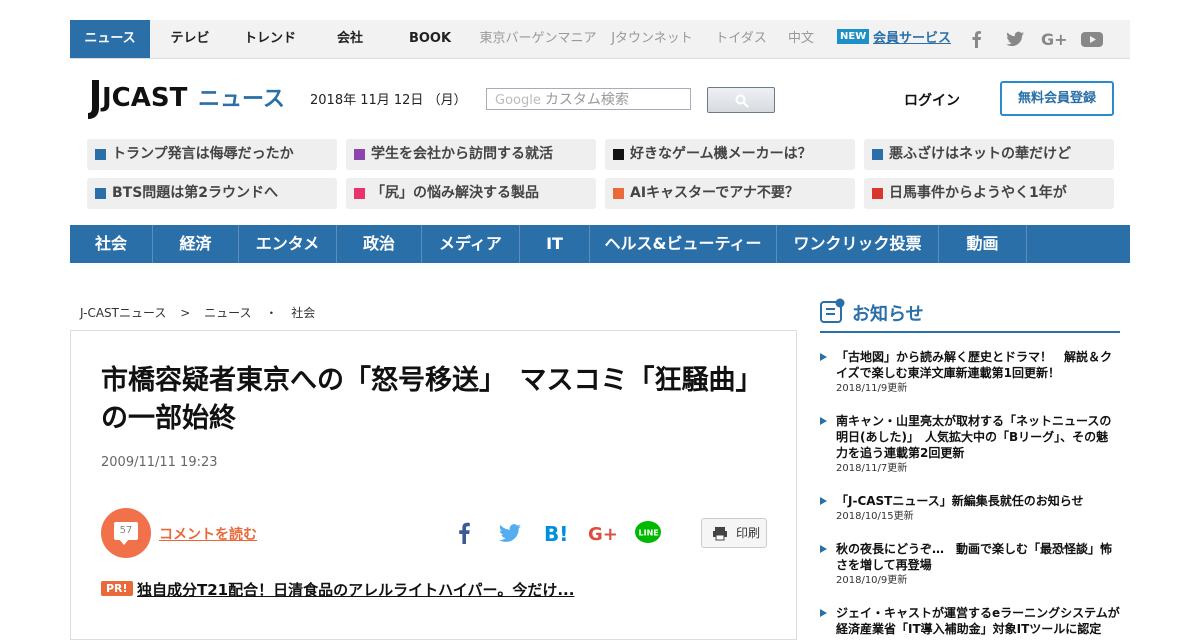  Describe the element at coordinates (510, 533) in the screenshot. I see `twitter-share-icon` at that location.